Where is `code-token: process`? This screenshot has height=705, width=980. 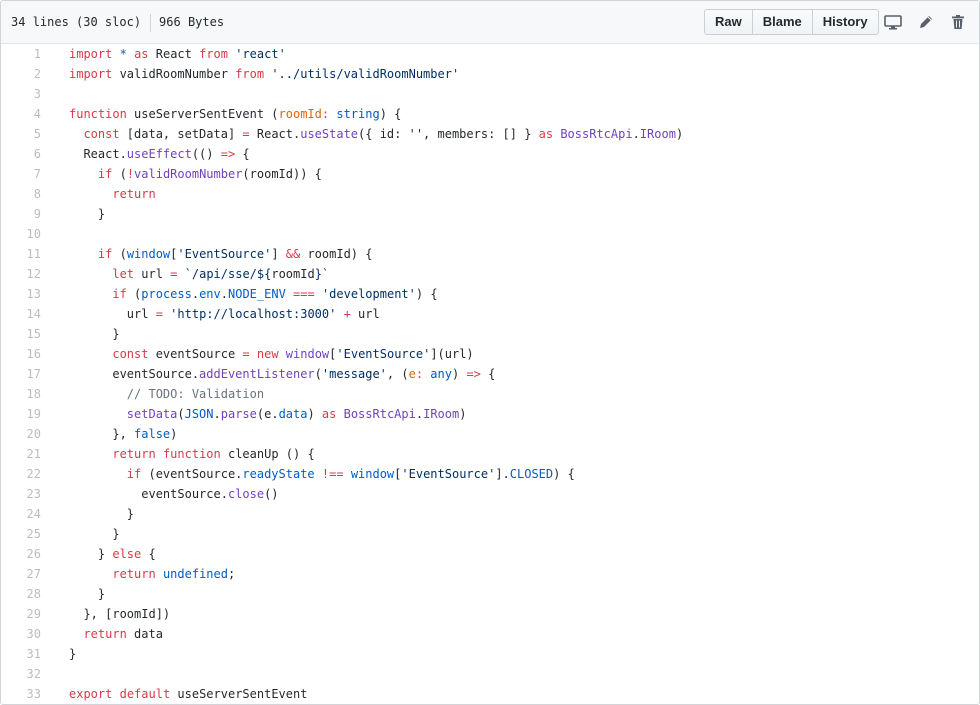
code-token: process is located at coordinates (166, 294).